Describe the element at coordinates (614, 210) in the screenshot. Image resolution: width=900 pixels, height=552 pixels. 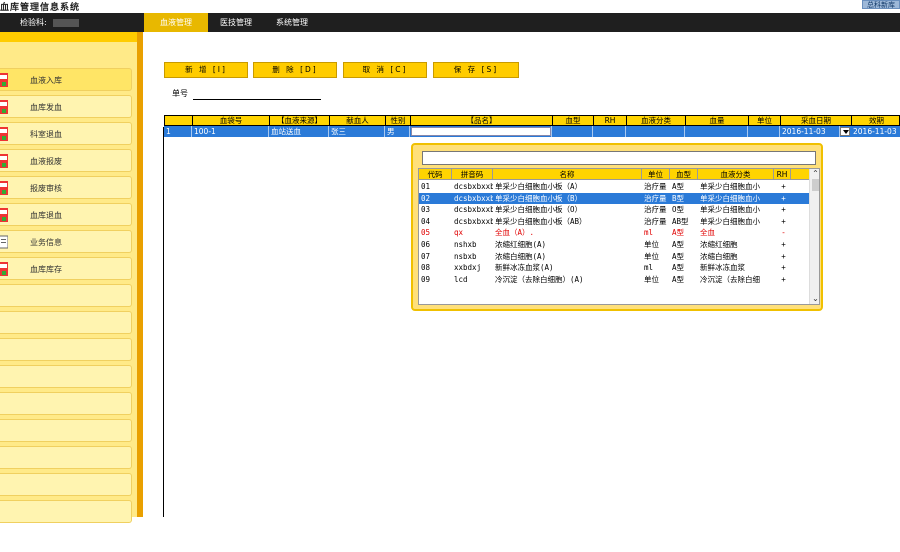
I see `list-item: 03 dcsbxbxxb 单采少白细胞血小板（O） 治疗量 O型 单采少白细胞血小 +` at that location.